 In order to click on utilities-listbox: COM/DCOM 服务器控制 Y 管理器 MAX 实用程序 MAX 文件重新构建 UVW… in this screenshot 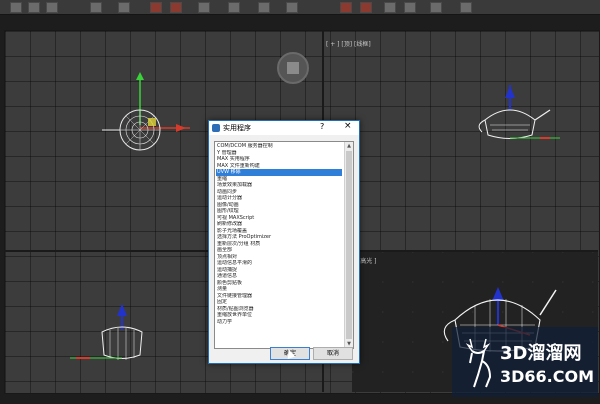, I will do `click(284, 245)`.